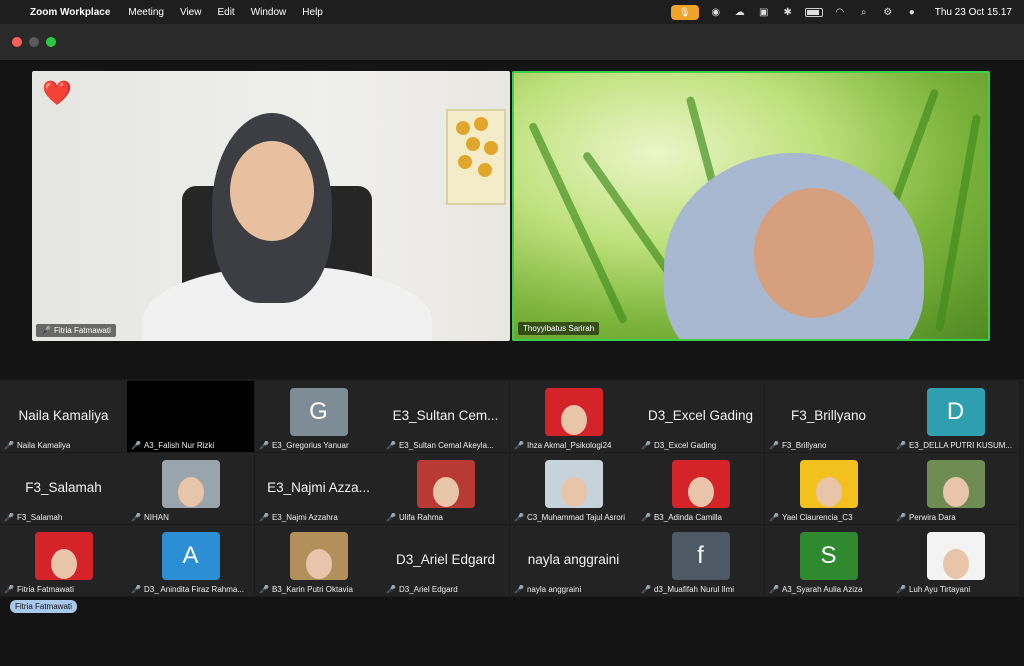 This screenshot has width=1024, height=666. What do you see at coordinates (63, 416) in the screenshot?
I see `participant-tile: Naila Kamaliya 🎤 Naila Kamaliya` at bounding box center [63, 416].